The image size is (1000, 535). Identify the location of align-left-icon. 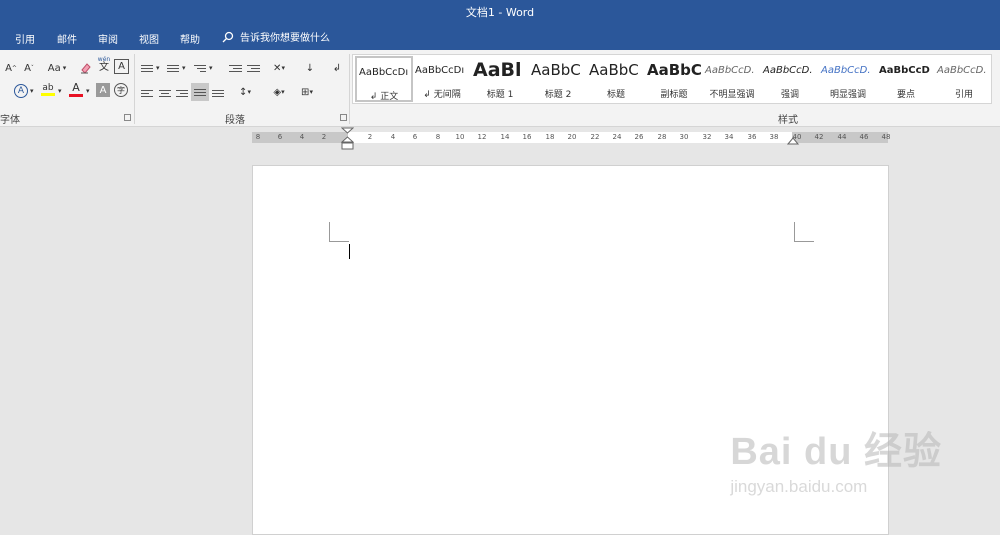
(147, 93).